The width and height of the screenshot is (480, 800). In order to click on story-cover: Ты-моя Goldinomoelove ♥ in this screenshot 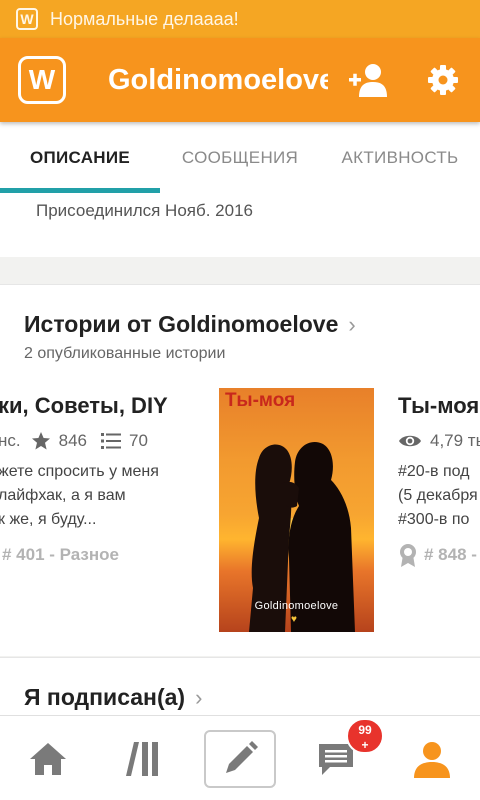, I will do `click(296, 510)`.